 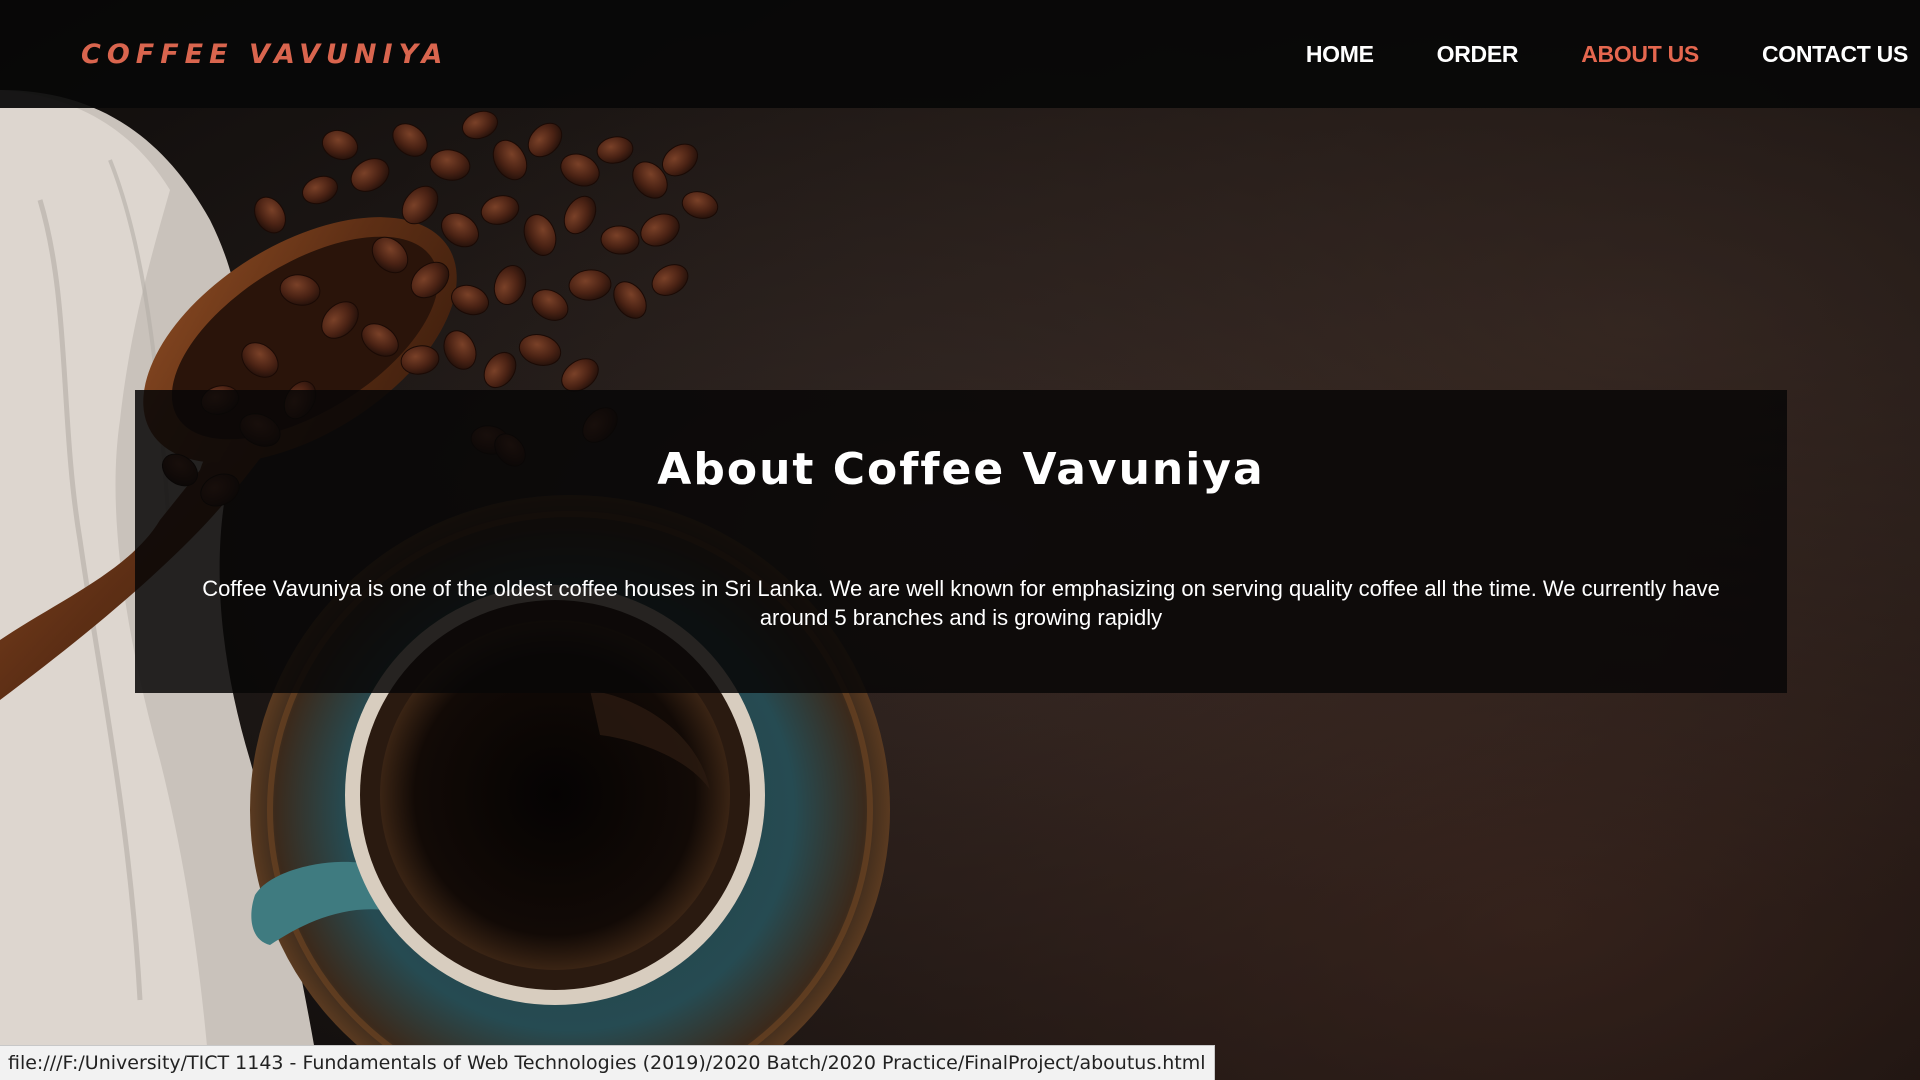 What do you see at coordinates (1478, 54) in the screenshot?
I see `nav-link-order: ORDER` at bounding box center [1478, 54].